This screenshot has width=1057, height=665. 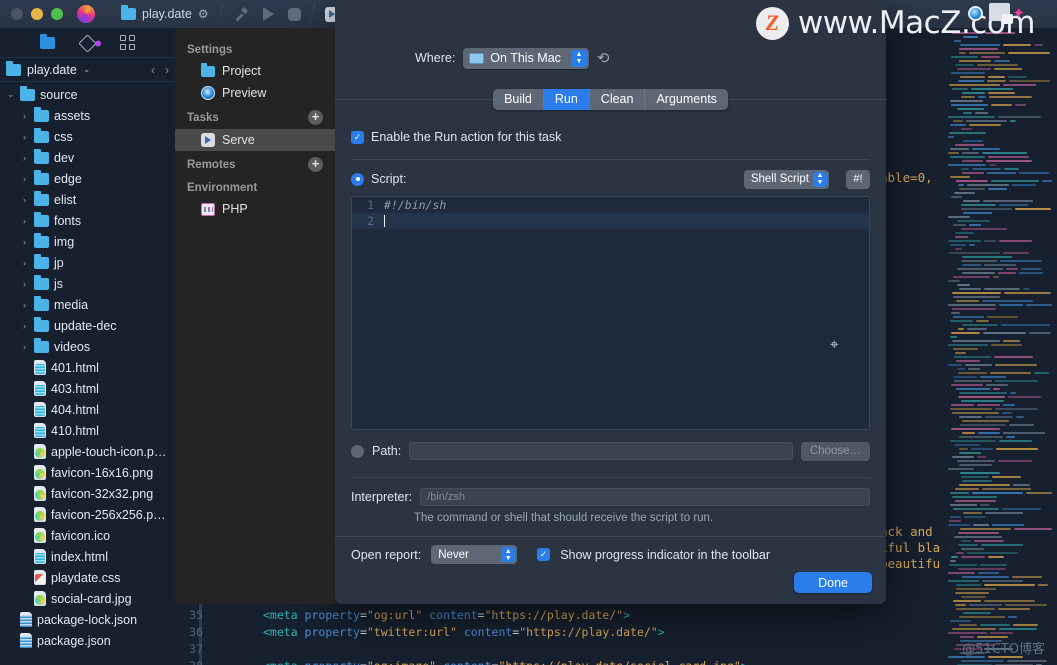 I want to click on project-tab: play.date ⚙, so click(x=165, y=14).